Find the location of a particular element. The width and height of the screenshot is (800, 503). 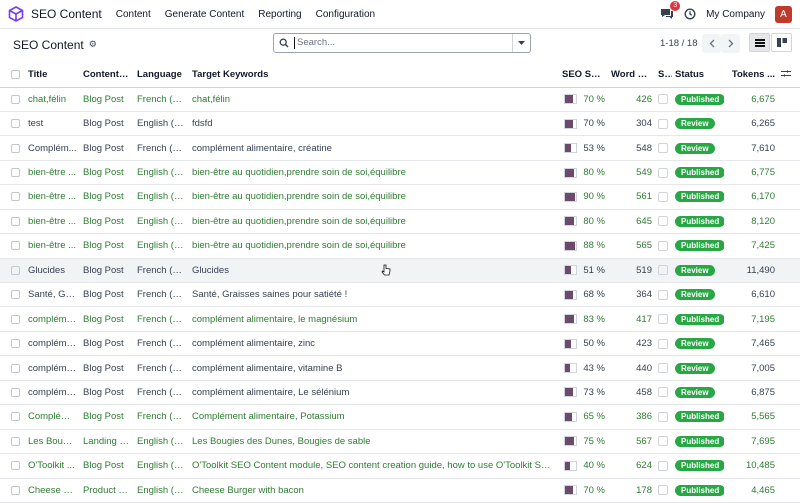

cell-word-count: 549 is located at coordinates (631, 173).